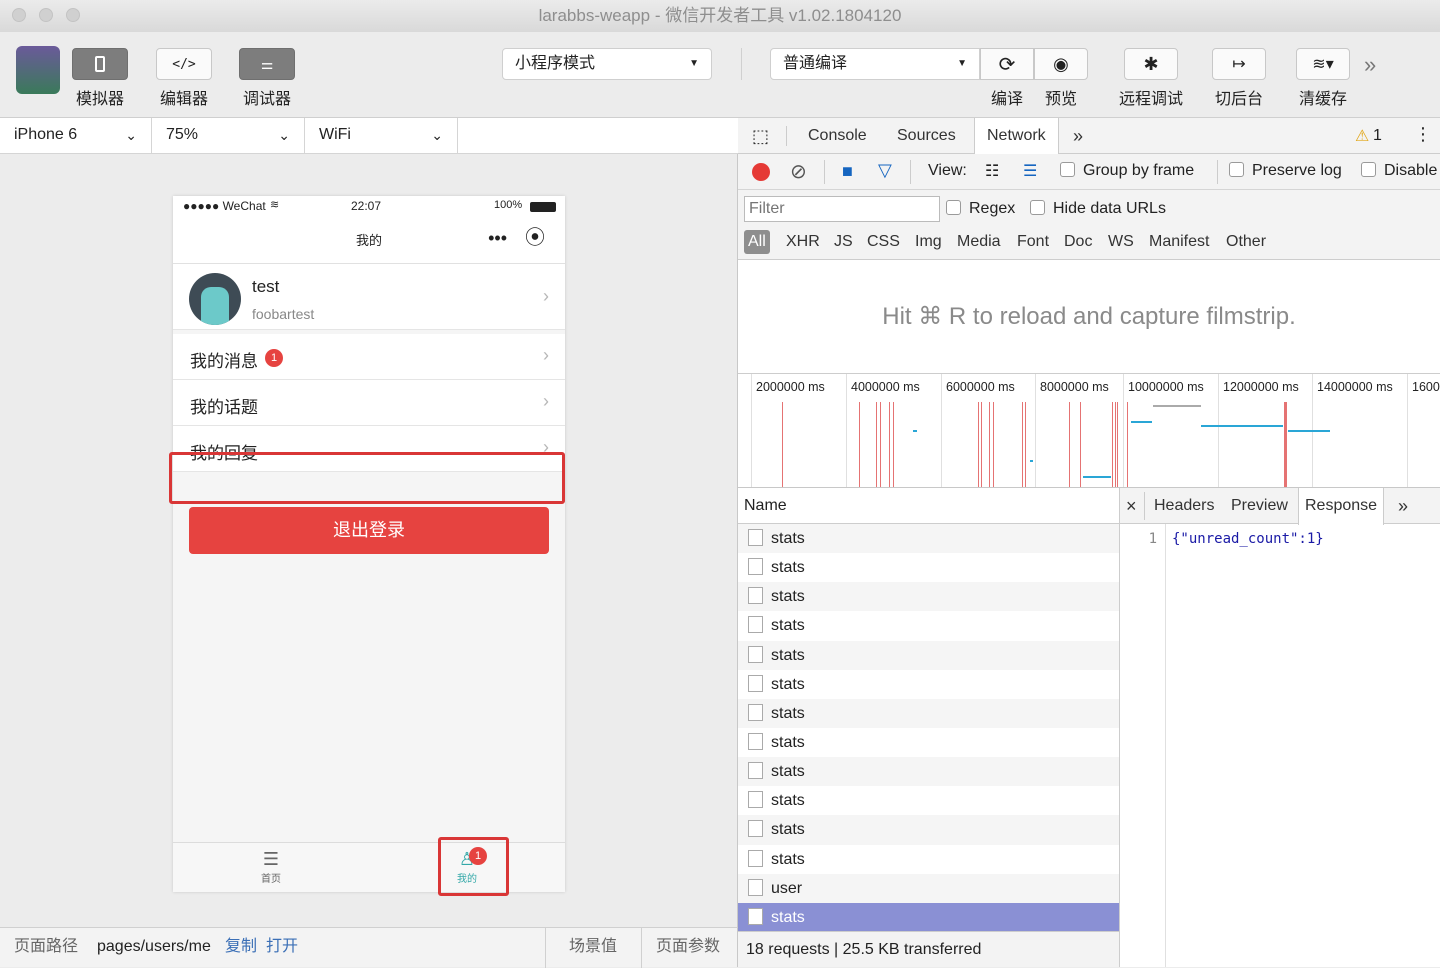 The height and width of the screenshot is (968, 1440). Describe the element at coordinates (1246, 242) in the screenshot. I see `type-filter-other: Other` at that location.